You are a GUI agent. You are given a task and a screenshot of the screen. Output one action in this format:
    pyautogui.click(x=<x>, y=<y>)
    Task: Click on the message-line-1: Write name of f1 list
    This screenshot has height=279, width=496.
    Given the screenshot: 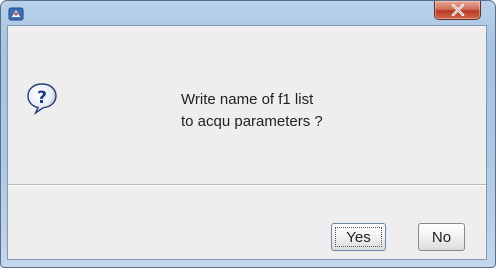 What is the action you would take?
    pyautogui.click(x=247, y=99)
    